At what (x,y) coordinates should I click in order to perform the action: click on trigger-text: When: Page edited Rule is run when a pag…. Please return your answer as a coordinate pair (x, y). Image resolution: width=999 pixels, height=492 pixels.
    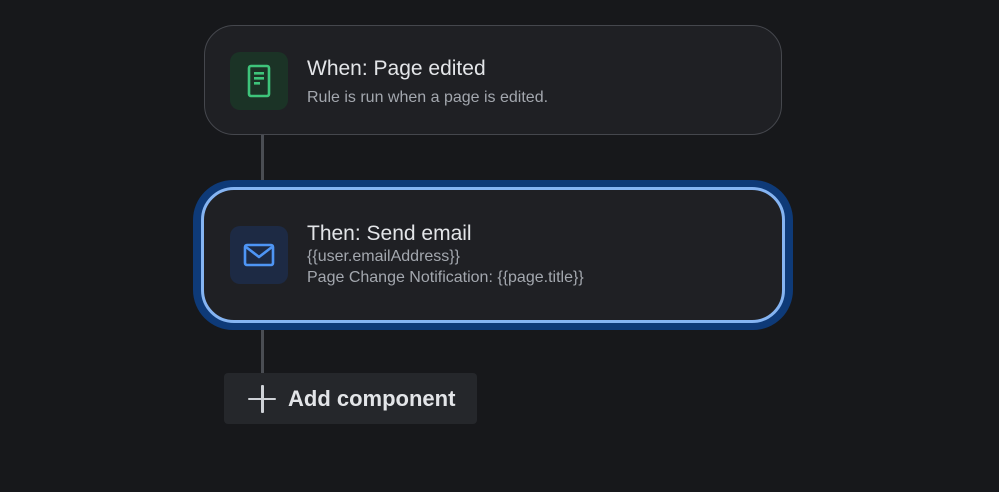
    Looking at the image, I should click on (427, 82).